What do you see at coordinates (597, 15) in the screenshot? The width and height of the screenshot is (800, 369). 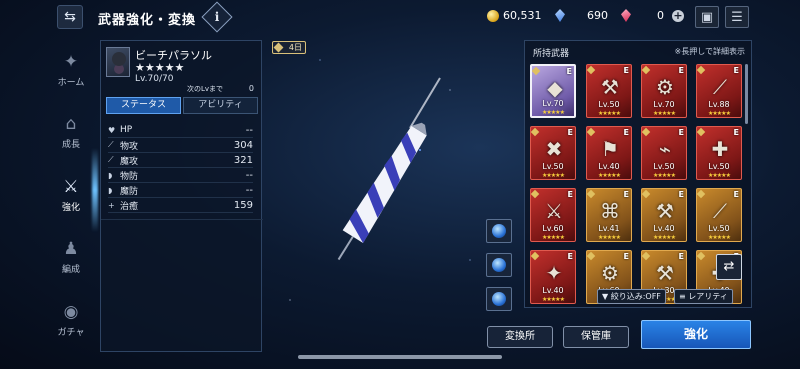 I see `crystal-amount: 690` at bounding box center [597, 15].